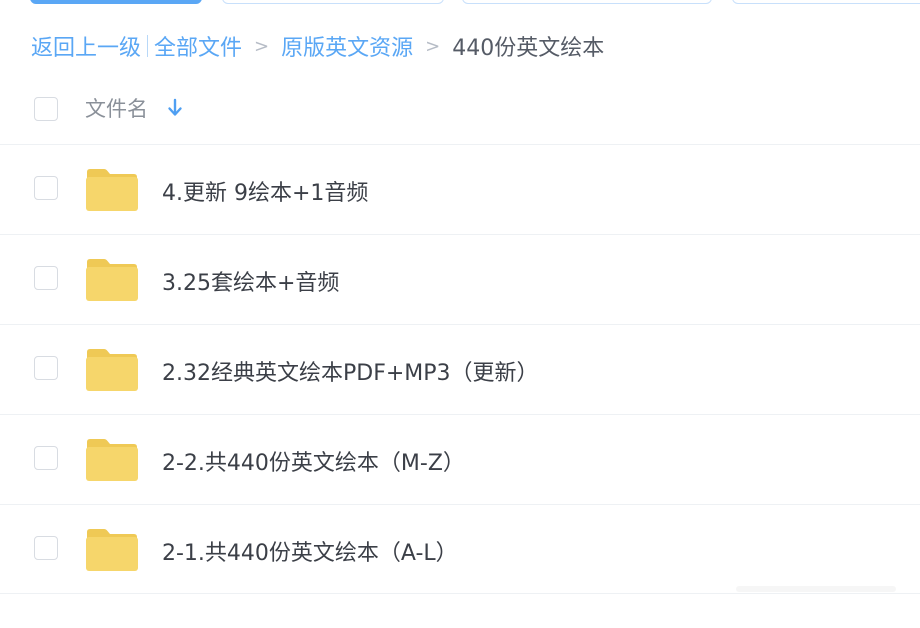 Image resolution: width=920 pixels, height=628 pixels. Describe the element at coordinates (148, 46) in the screenshot. I see `breadcrumb-divider` at that location.